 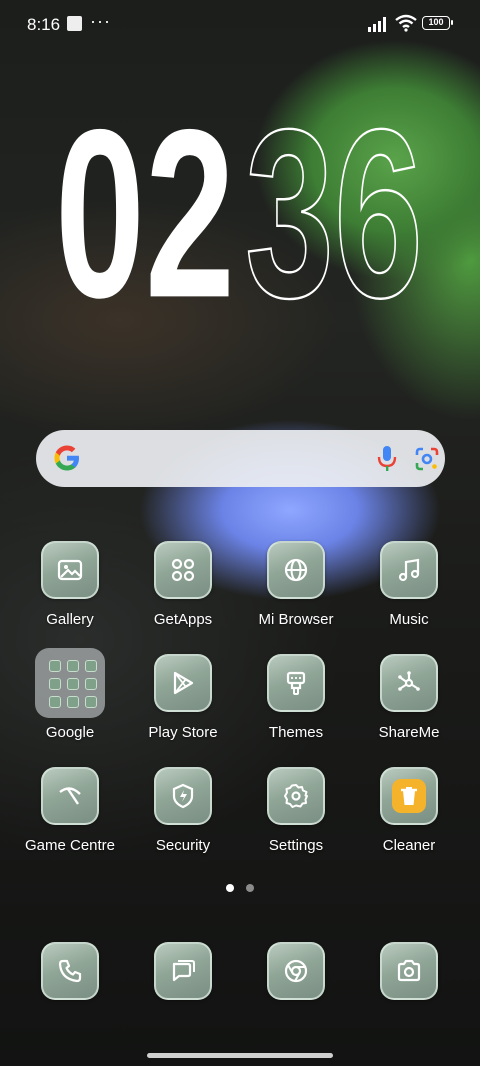 What do you see at coordinates (409, 619) in the screenshot?
I see `app-label: Music` at bounding box center [409, 619].